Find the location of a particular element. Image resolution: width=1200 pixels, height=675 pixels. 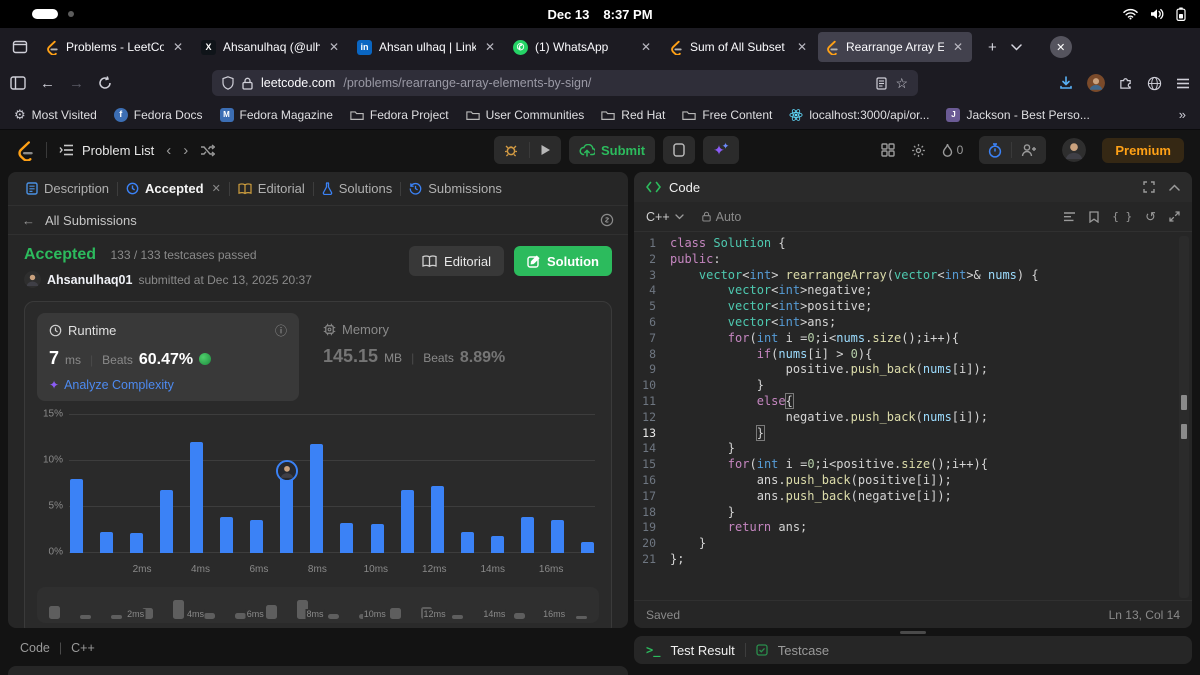

analyze-complexity-button: ✦ Analyze Complexity is located at coordinates (168, 385).